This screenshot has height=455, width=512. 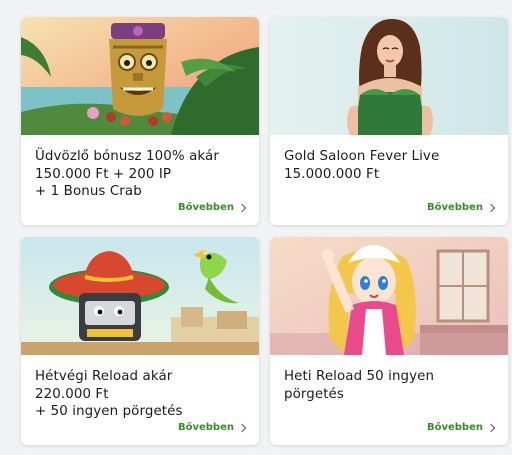 I want to click on promo-image-live-dealer, so click(x=389, y=76).